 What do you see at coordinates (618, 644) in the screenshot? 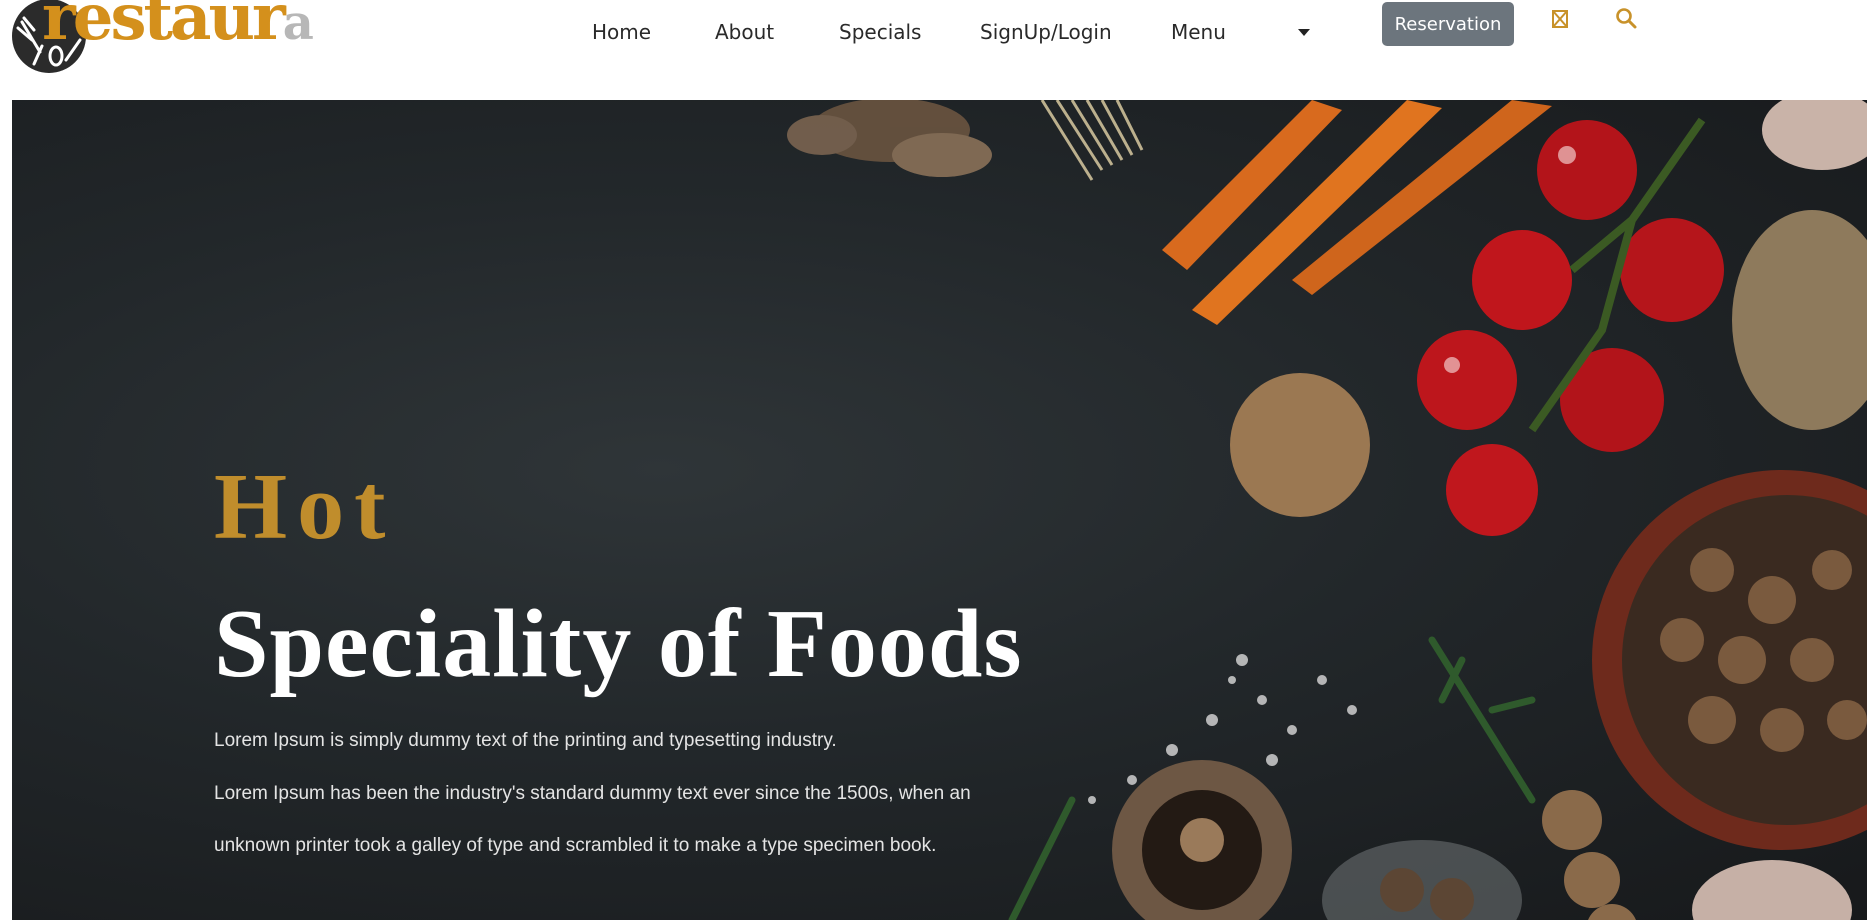
I see `hero-title: Speciality of Foods` at bounding box center [618, 644].